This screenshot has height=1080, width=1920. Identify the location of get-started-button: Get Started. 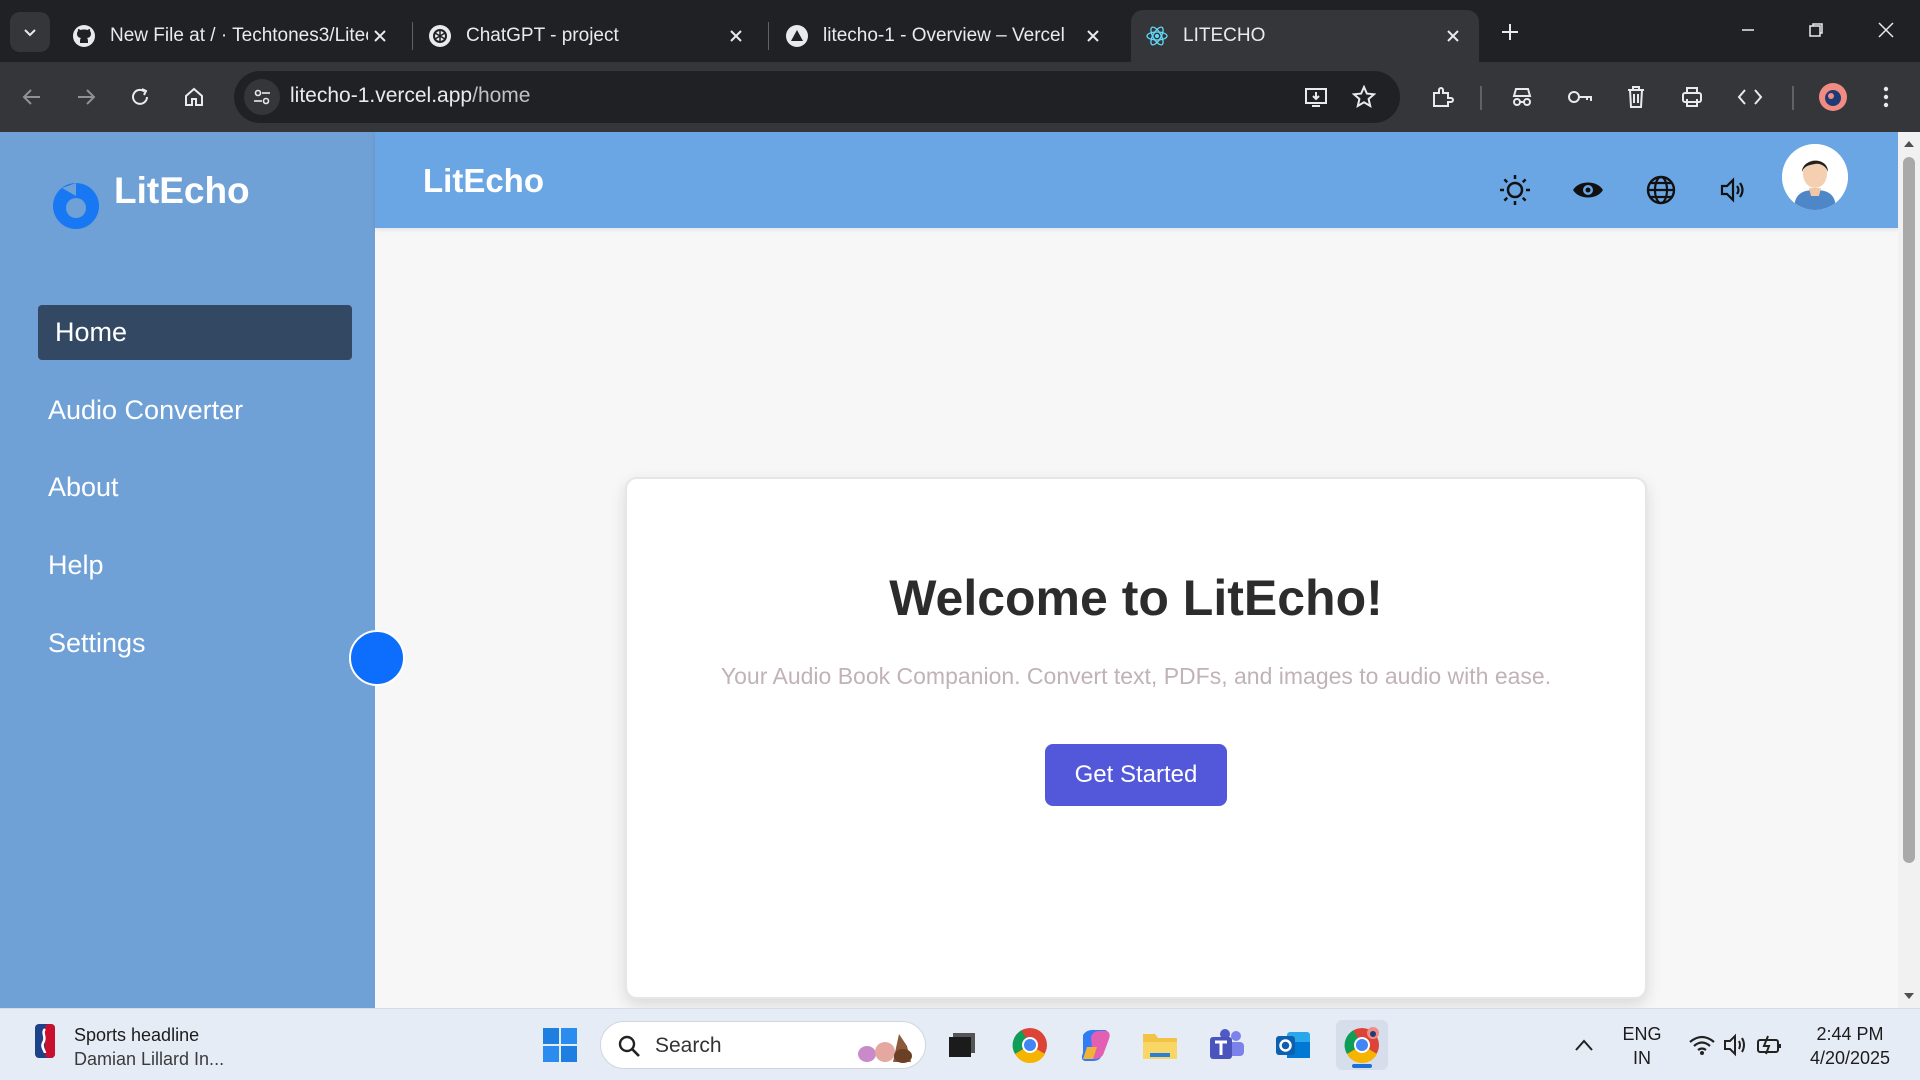
(1136, 775).